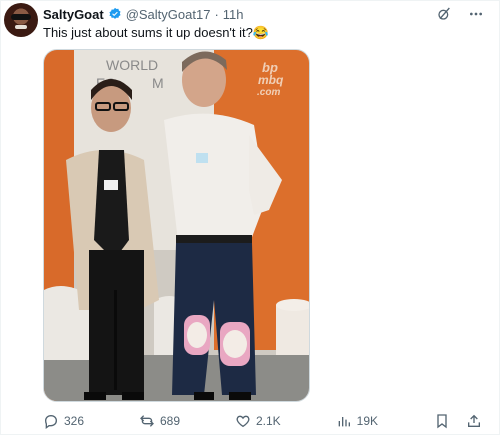 The height and width of the screenshot is (435, 500). I want to click on views-button: 19K, so click(357, 421).